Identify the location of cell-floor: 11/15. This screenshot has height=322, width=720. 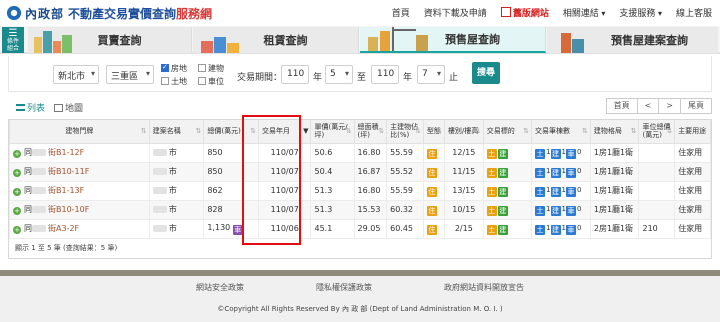
(463, 171).